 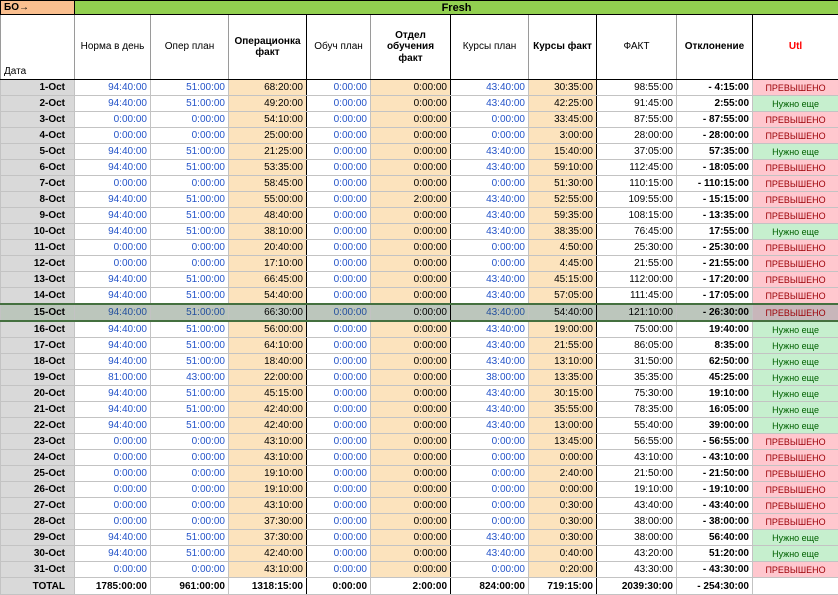 I want to click on total-oper-plan-cell: 961:00:00, so click(x=190, y=586).